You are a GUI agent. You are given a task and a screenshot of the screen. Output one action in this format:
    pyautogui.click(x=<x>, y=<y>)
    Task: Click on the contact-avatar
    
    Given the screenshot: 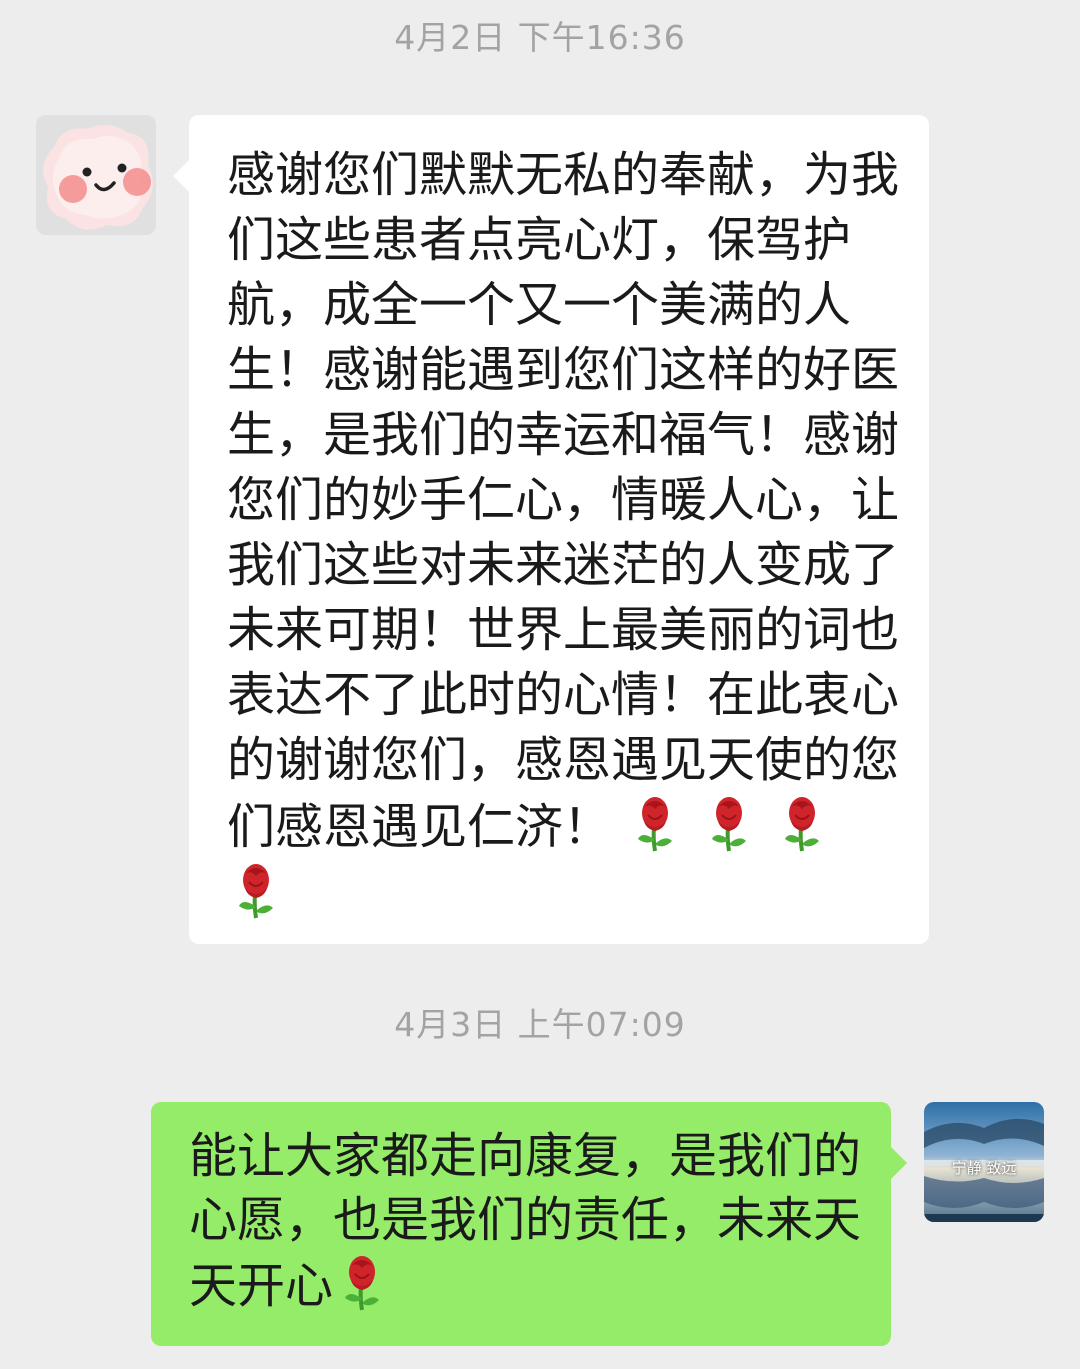 What is the action you would take?
    pyautogui.click(x=96, y=175)
    